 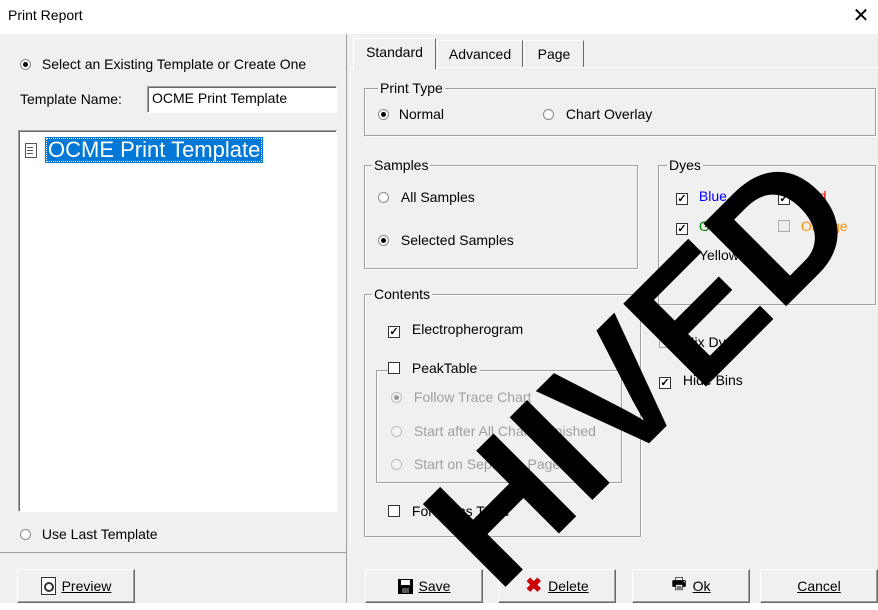 I want to click on tab-page: Page, so click(x=554, y=54).